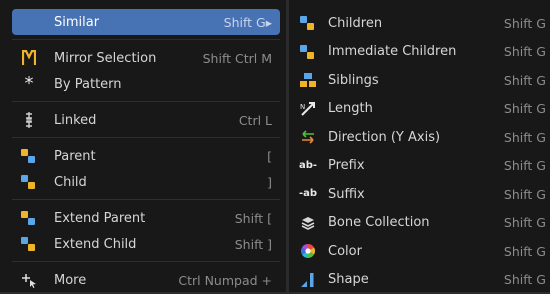 This screenshot has width=550, height=294. What do you see at coordinates (160, 182) in the screenshot?
I see `menu-item-label: Child` at bounding box center [160, 182].